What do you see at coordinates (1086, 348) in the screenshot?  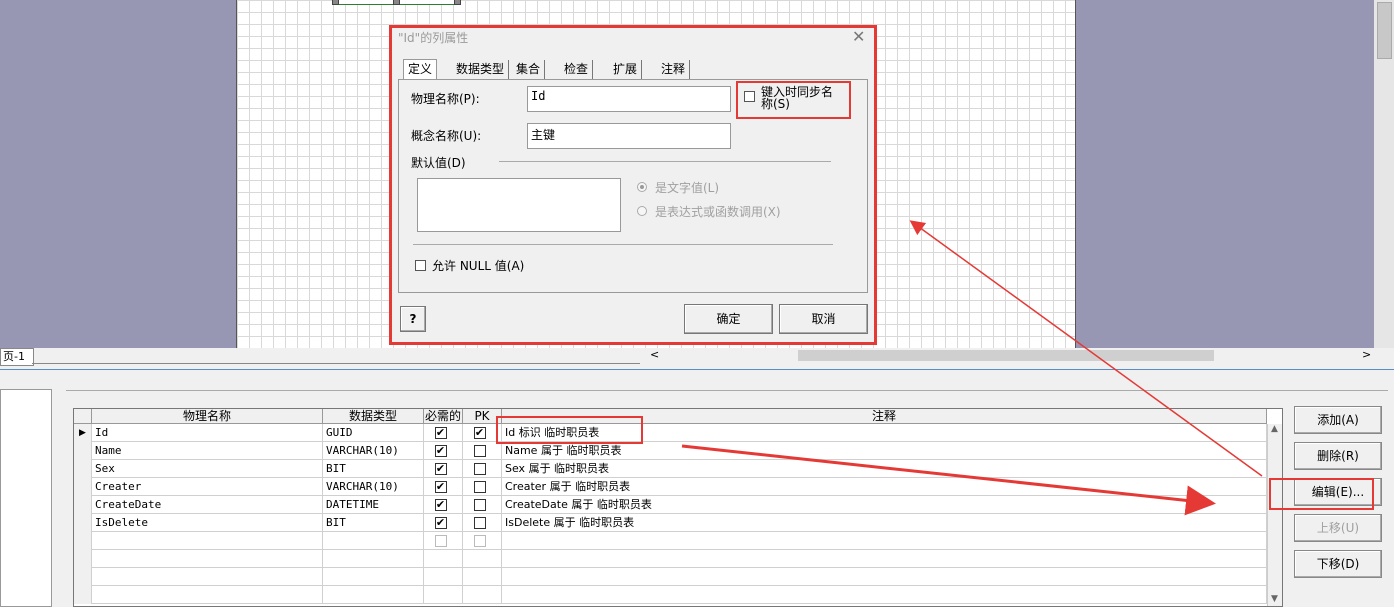 I see `arrow-to-dialog` at bounding box center [1086, 348].